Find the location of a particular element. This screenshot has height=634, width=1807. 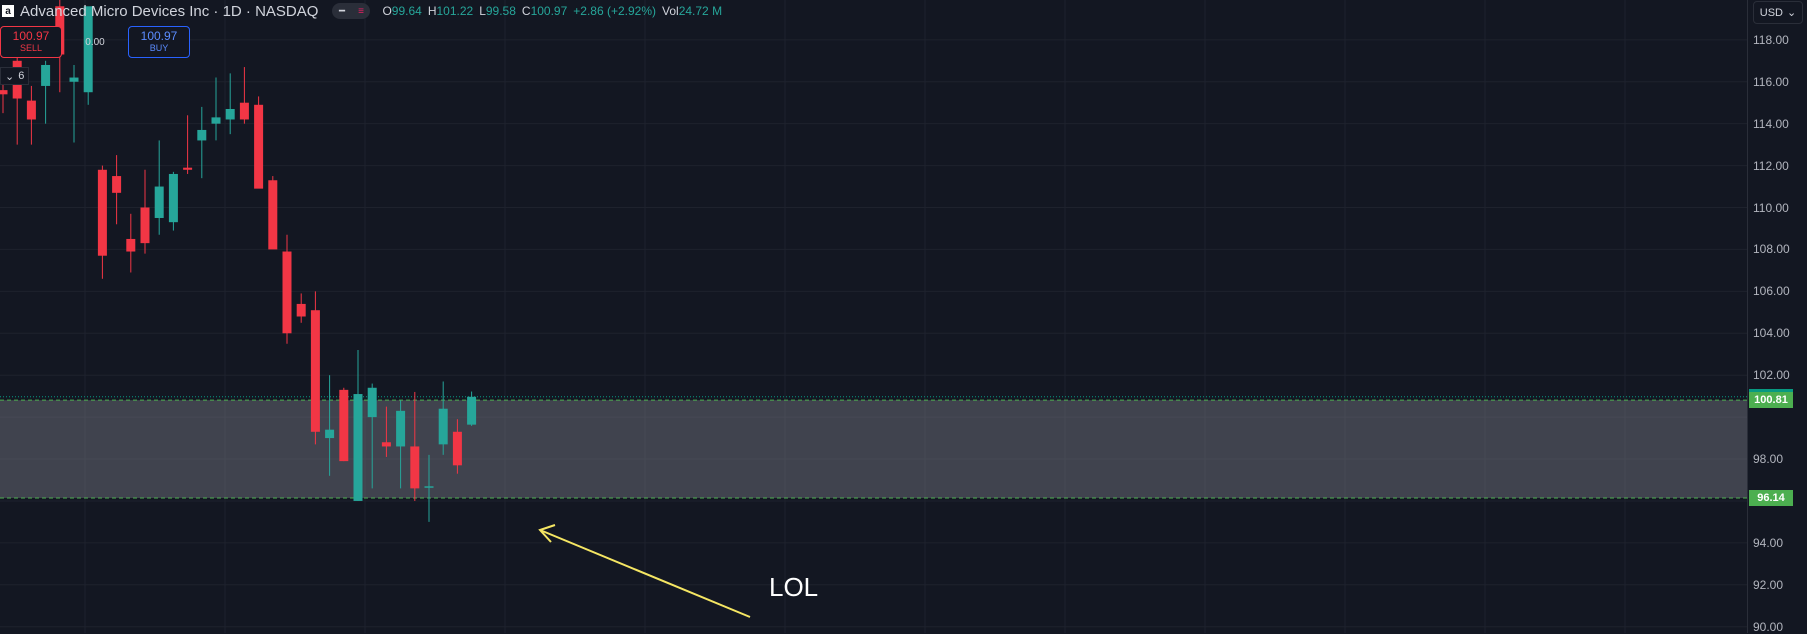

price-axis-tick: 90.00 is located at coordinates (1768, 626).